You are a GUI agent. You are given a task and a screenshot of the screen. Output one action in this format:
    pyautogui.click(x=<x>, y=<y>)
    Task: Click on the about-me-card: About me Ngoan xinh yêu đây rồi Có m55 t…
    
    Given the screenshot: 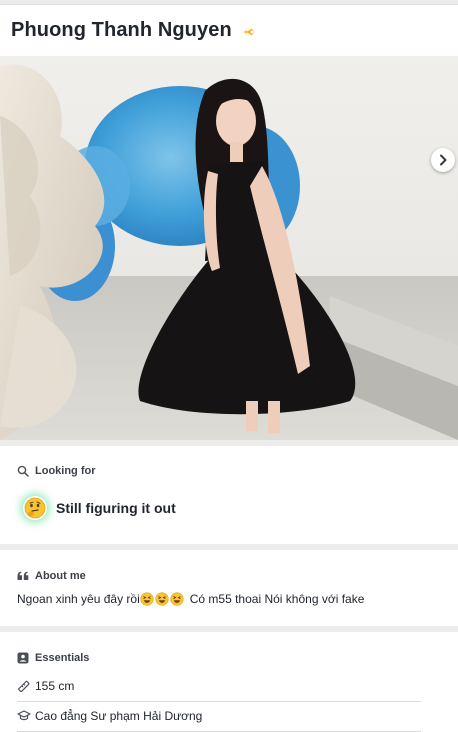 What is the action you would take?
    pyautogui.click(x=229, y=588)
    